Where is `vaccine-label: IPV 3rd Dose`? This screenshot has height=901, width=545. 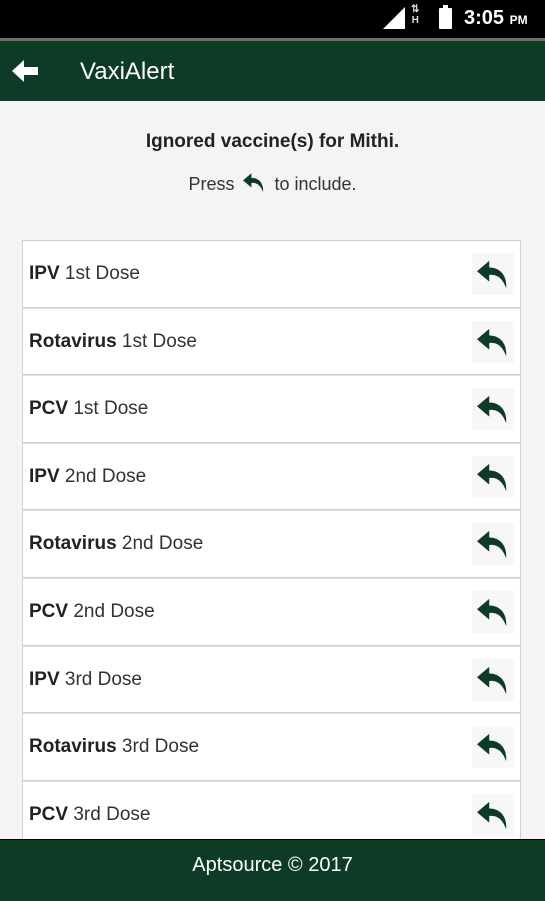
vaccine-label: IPV 3rd Dose is located at coordinates (85, 680).